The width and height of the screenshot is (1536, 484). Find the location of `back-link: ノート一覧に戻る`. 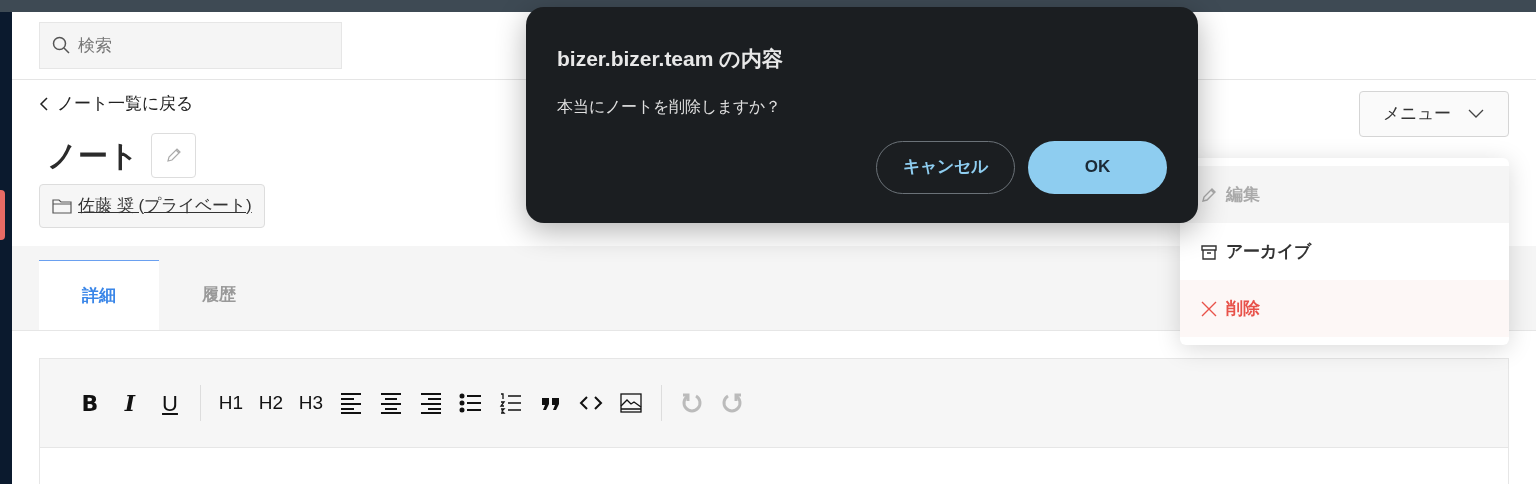

back-link: ノート一覧に戻る is located at coordinates (116, 104).